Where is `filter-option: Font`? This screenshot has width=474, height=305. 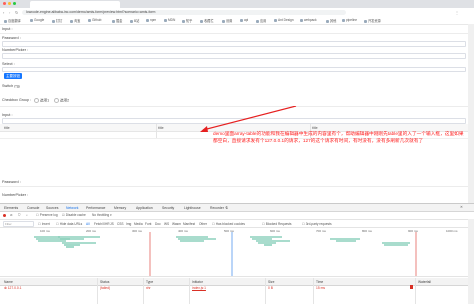
filter-option: Font is located at coordinates (148, 224).